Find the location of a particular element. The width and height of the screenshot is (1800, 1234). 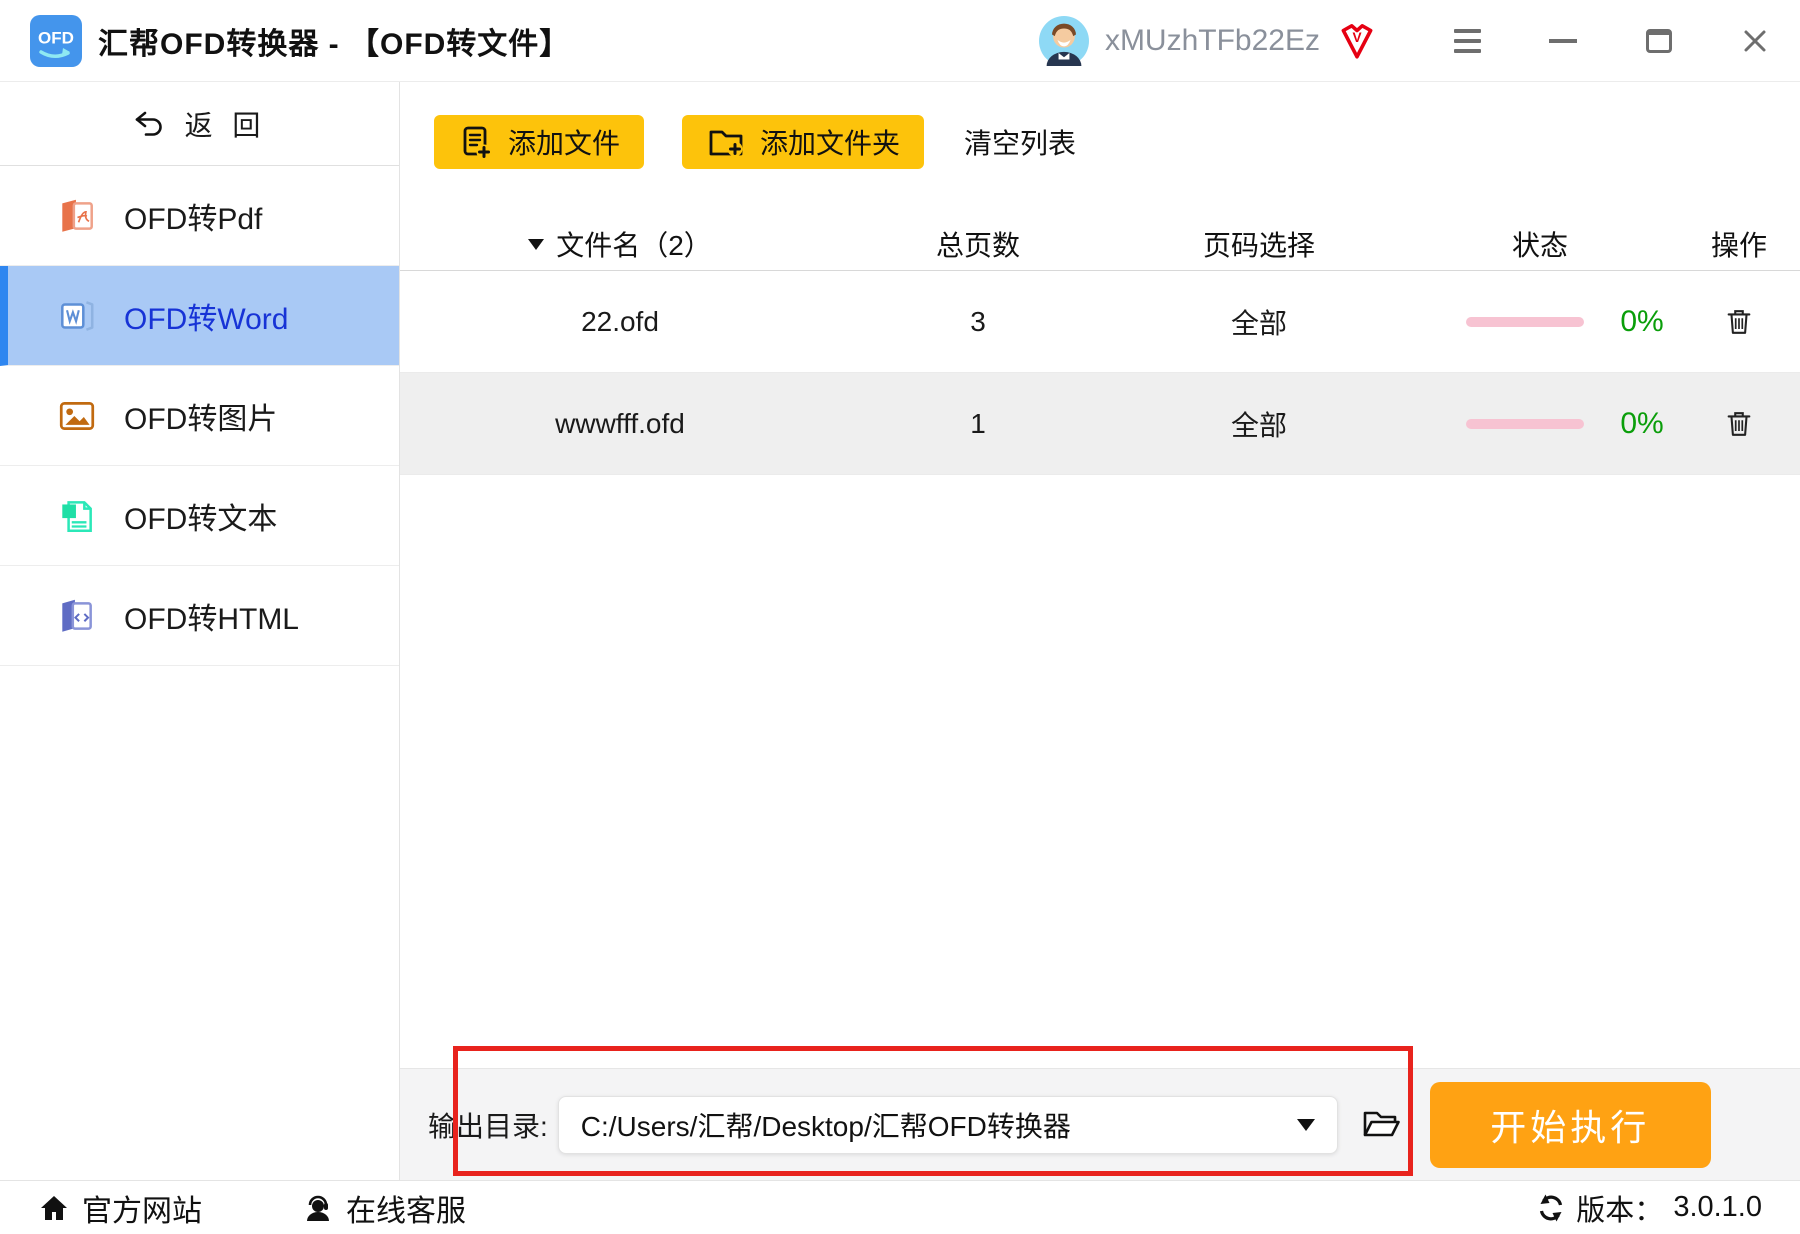

add-file-icon is located at coordinates (476, 142).